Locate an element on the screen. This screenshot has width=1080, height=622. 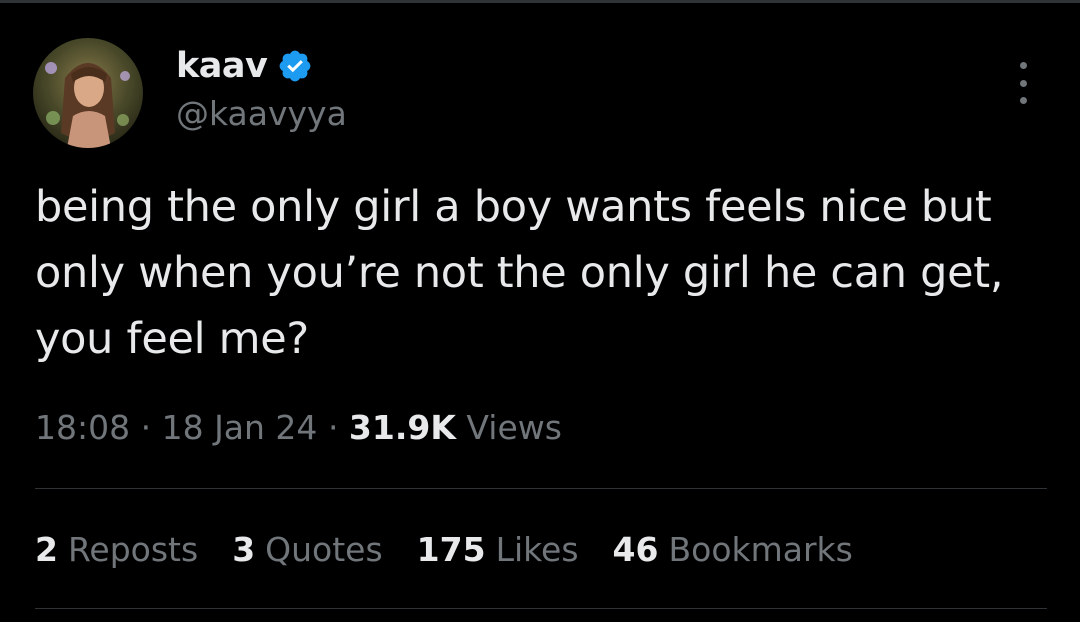
stat-label: Quotes is located at coordinates (324, 549).